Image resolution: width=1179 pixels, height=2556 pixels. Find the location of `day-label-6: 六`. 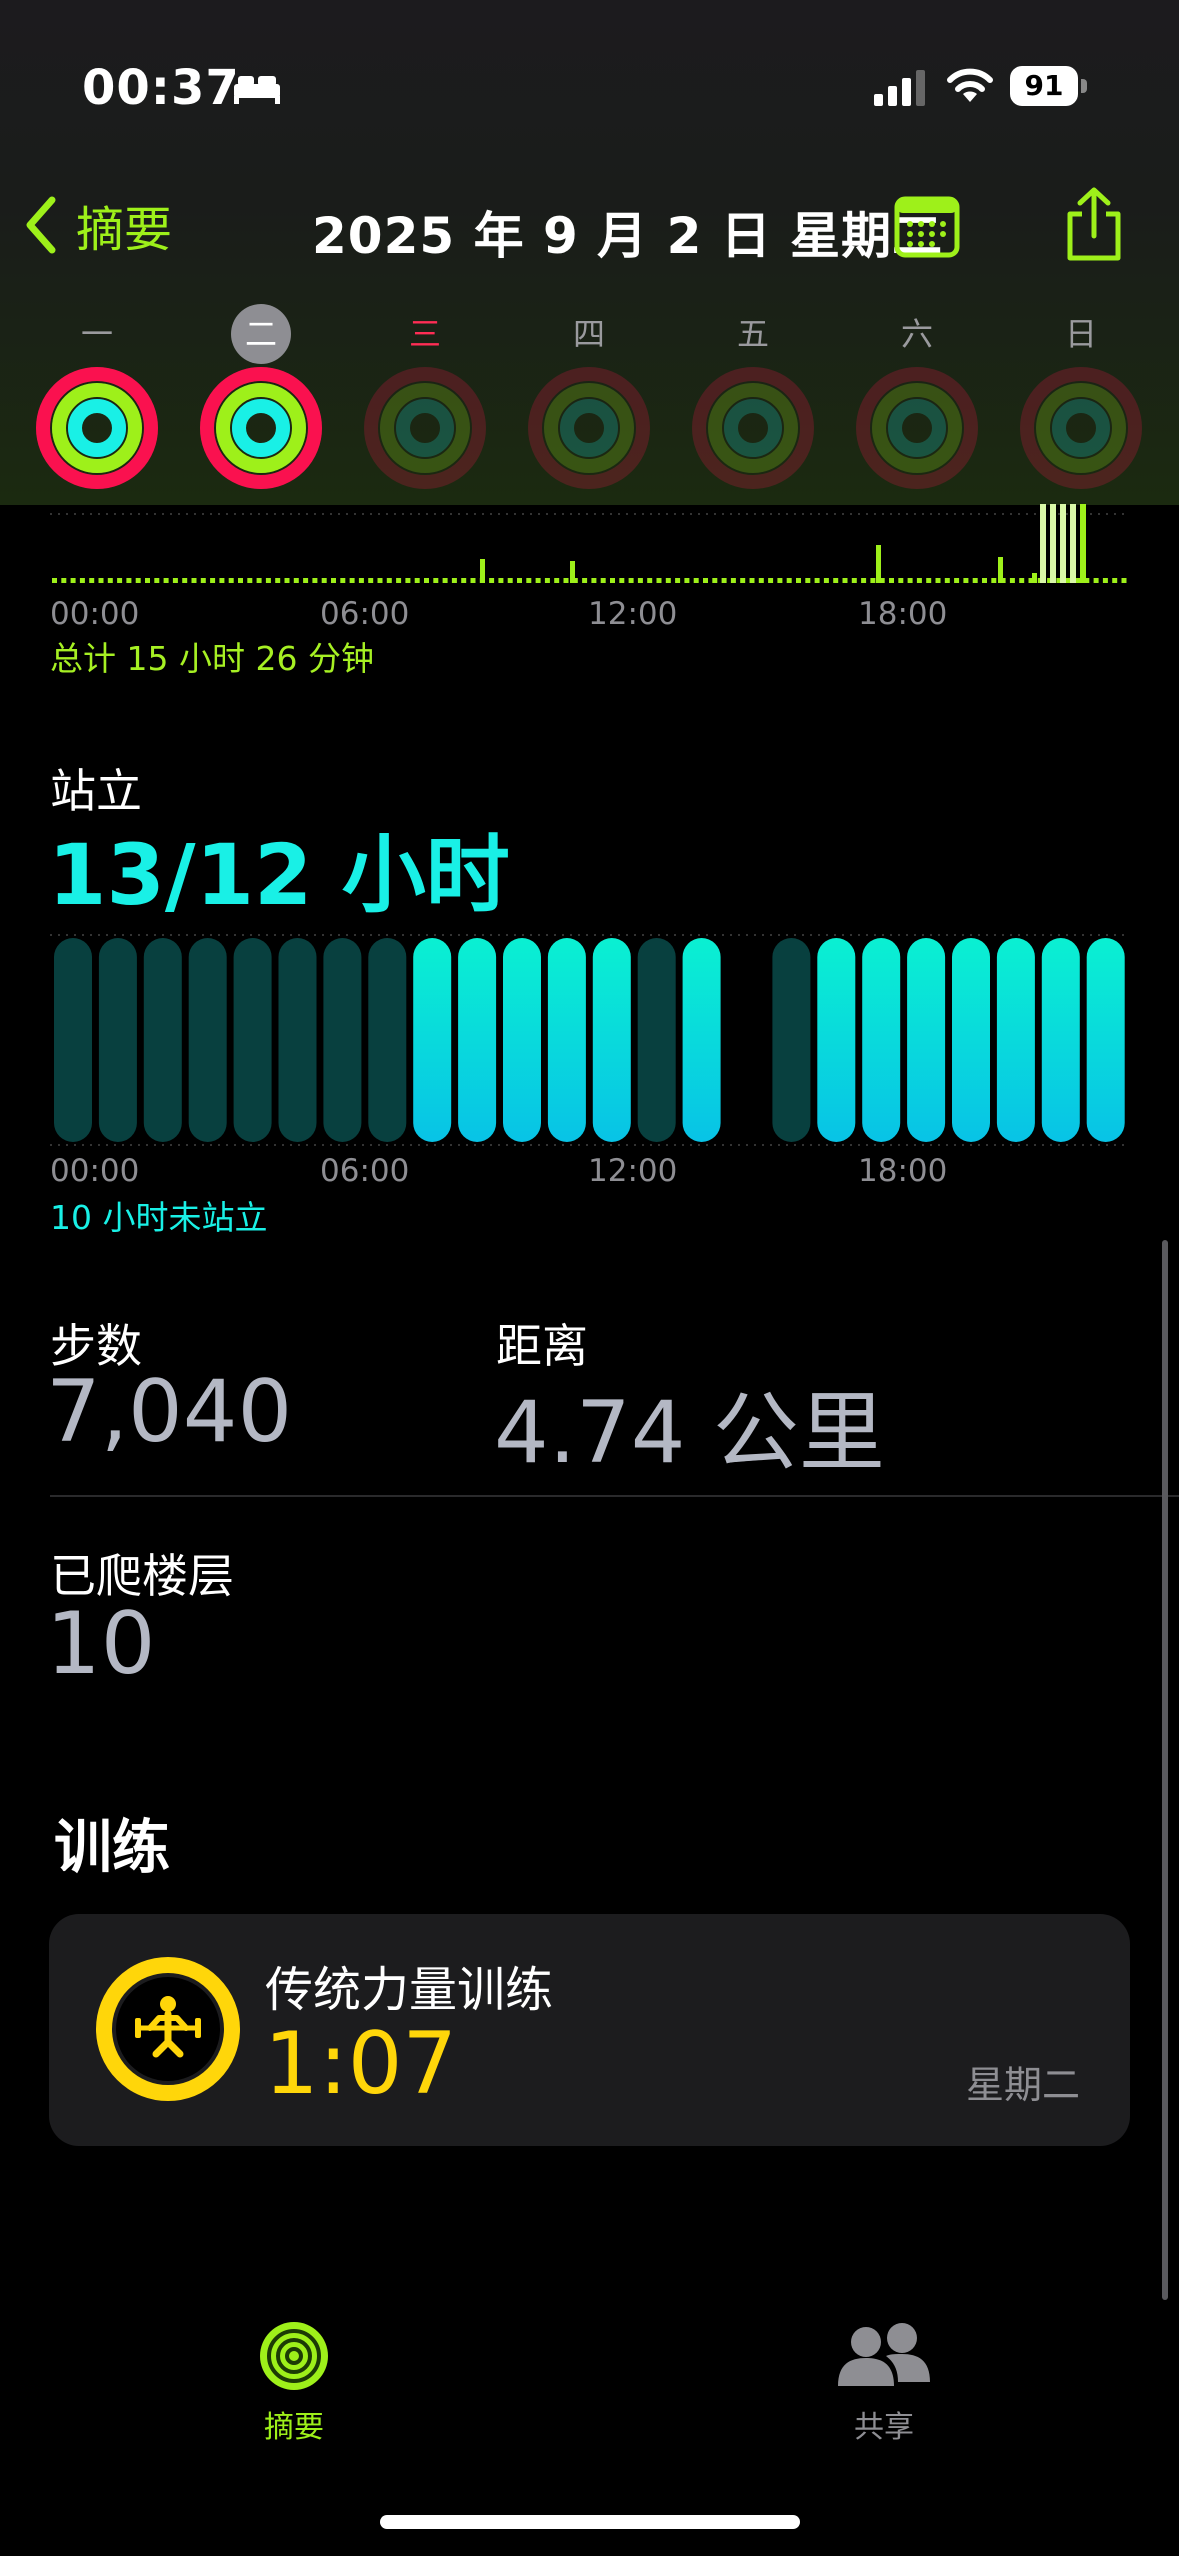

day-label-6: 六 is located at coordinates (916, 334).